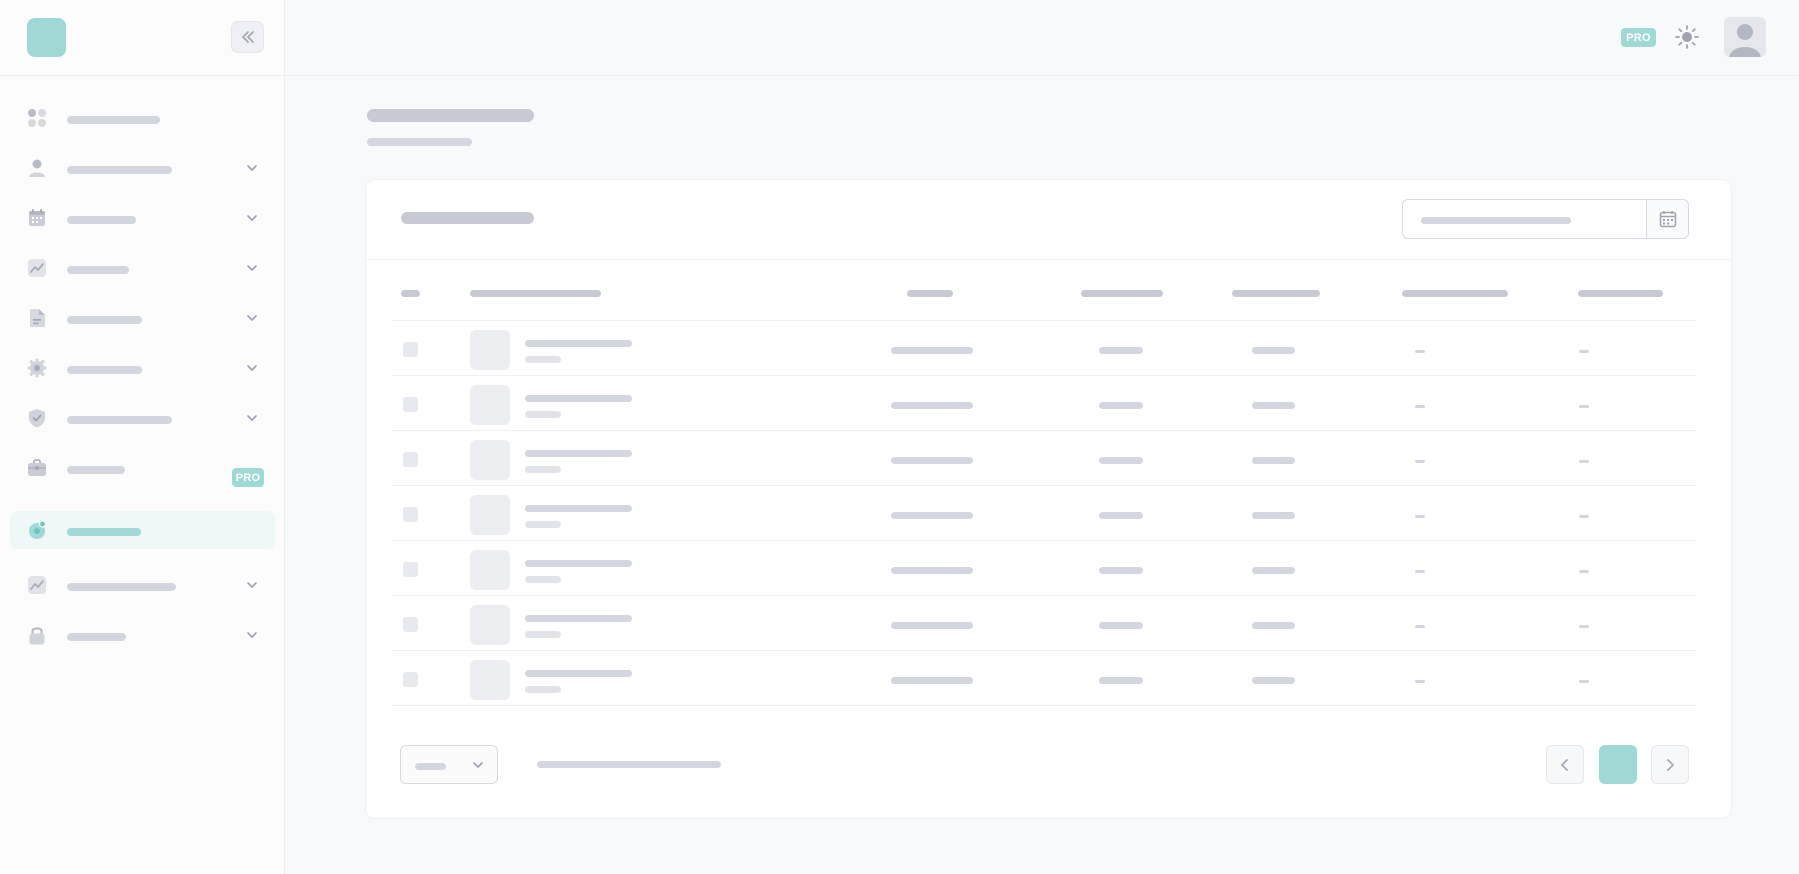 Image resolution: width=1799 pixels, height=874 pixels. I want to click on sidebar-item-chat, so click(142, 530).